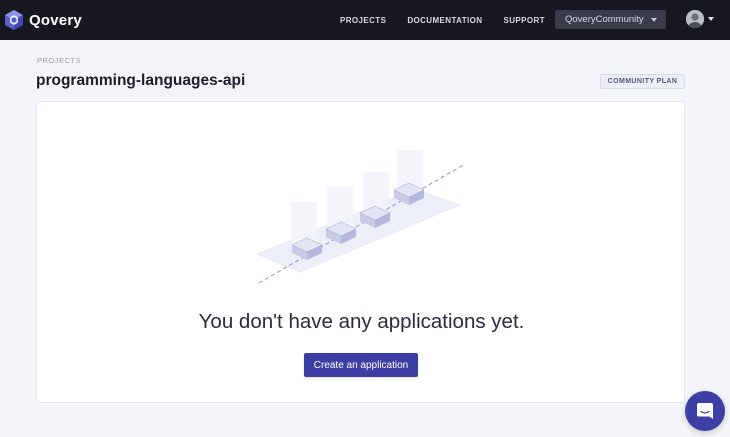  I want to click on chat-bubble-icon, so click(705, 411).